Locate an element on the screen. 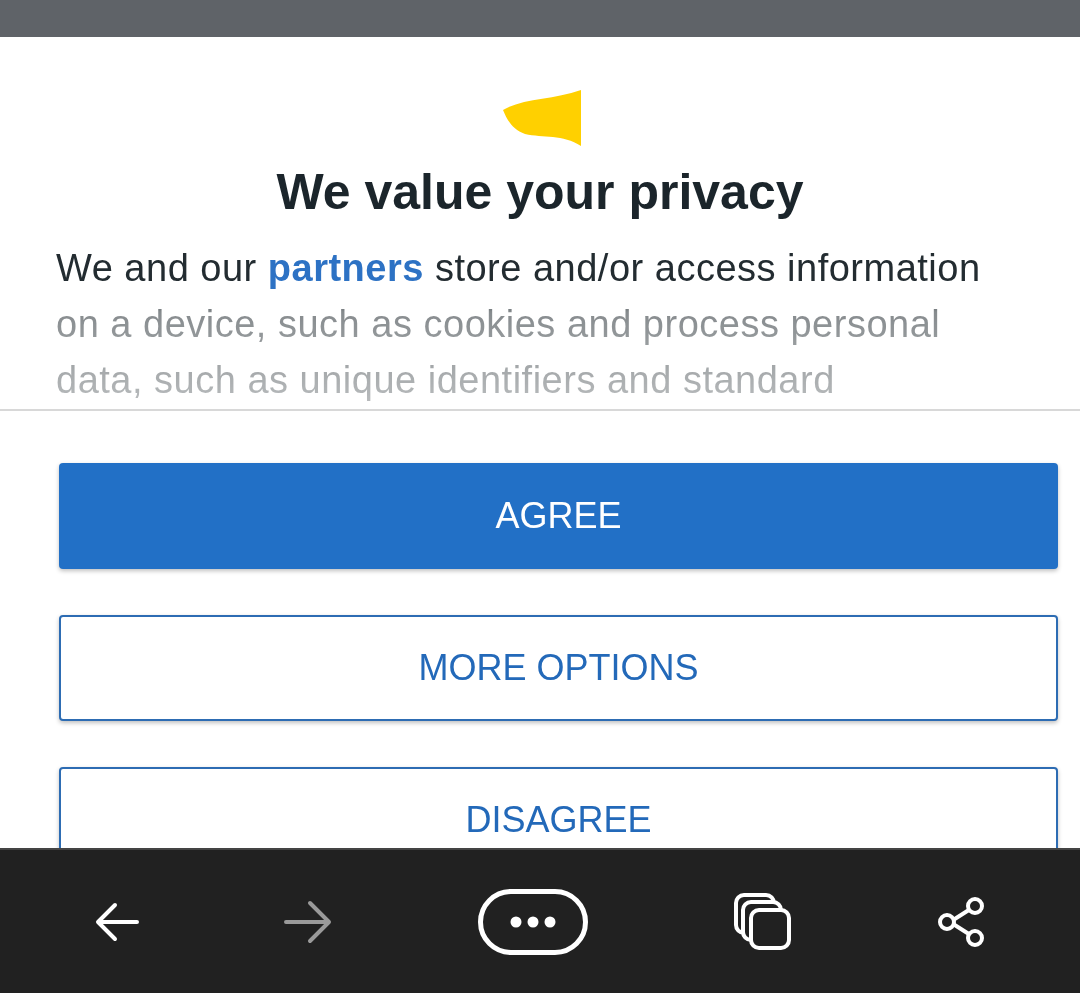  privacy-paragraph: We and our partners store and/or access information on a device, such as cookies and process personal data, such as unique identifiers and standard is located at coordinates (519, 324).